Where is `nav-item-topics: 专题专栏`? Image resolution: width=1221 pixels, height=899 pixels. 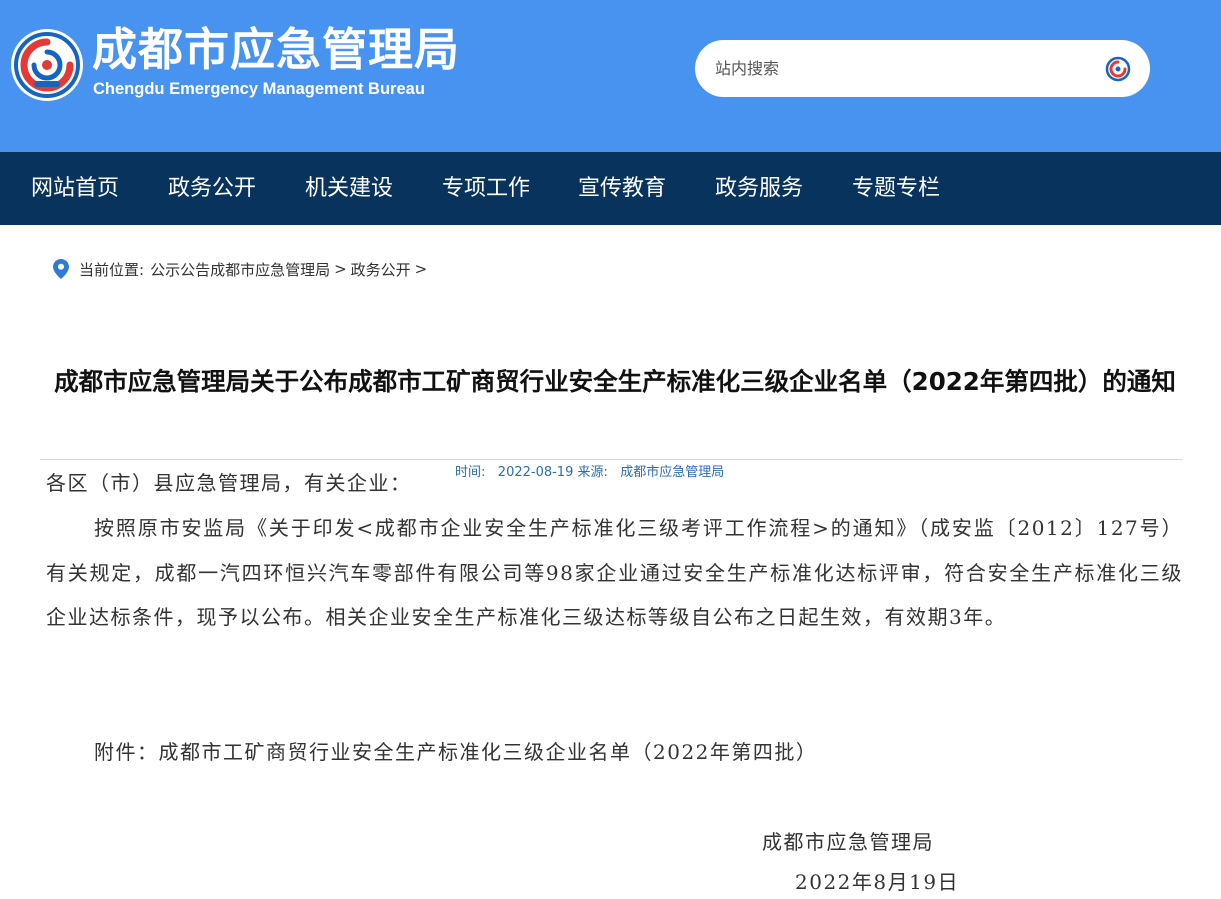
nav-item-topics: 专题专栏 is located at coordinates (896, 188).